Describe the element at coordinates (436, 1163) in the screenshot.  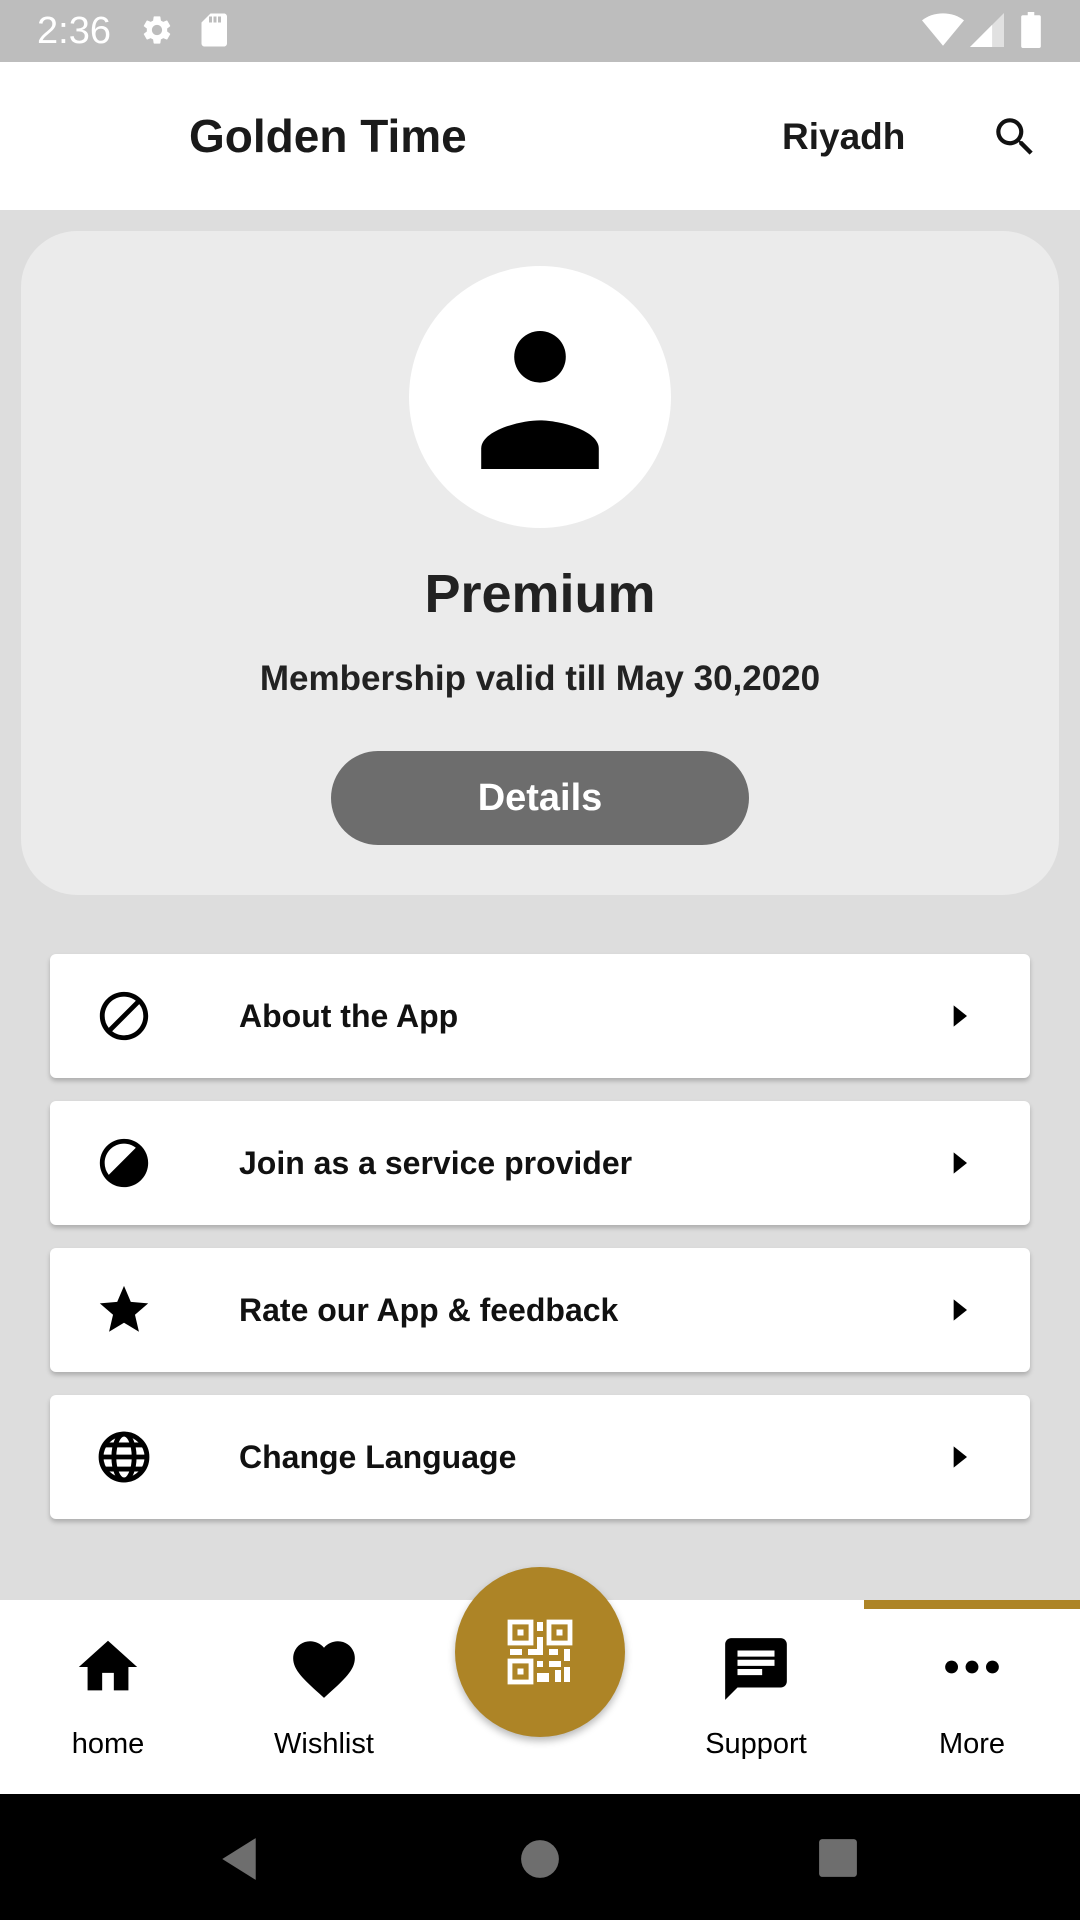
I see `menu-item-label: Join as a service provider` at that location.